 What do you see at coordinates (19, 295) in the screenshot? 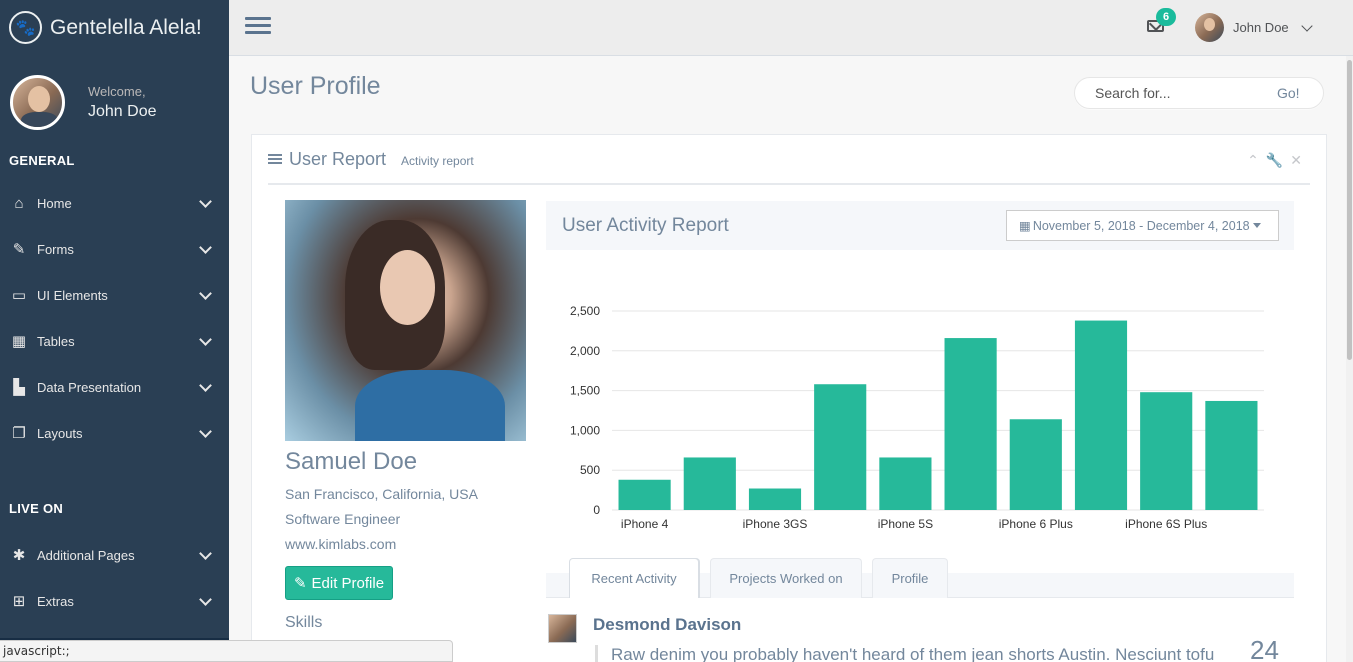
I see `desktop-icon: ▭` at bounding box center [19, 295].